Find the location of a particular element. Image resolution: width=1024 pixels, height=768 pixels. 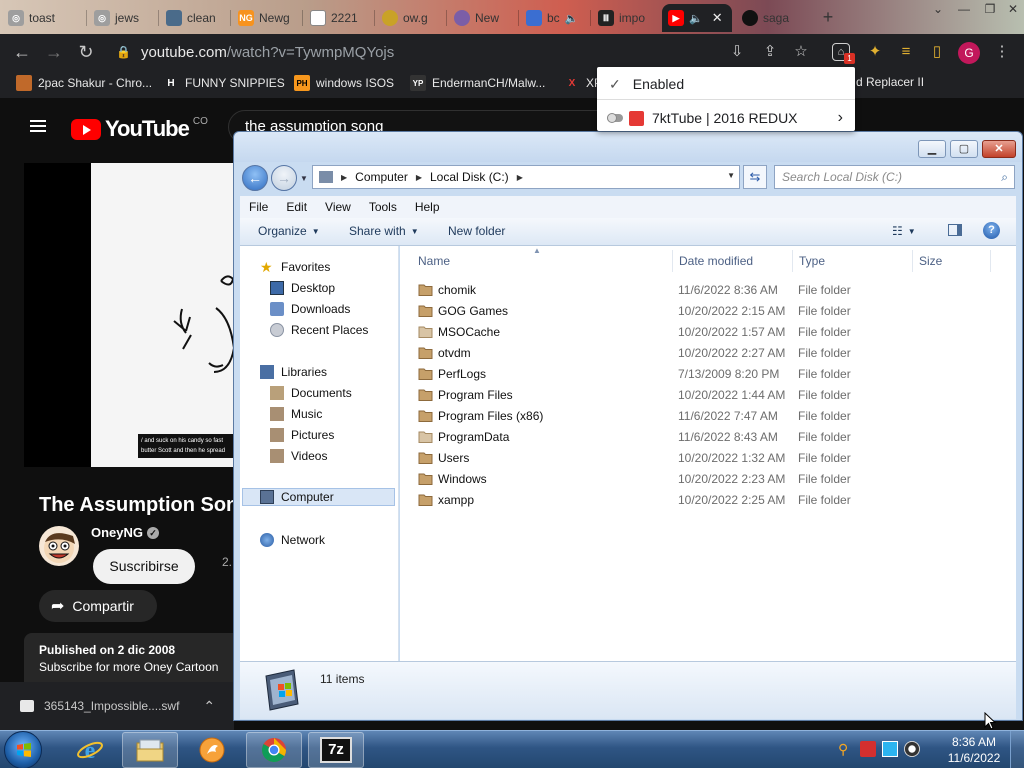

explorer-address-bar: ▶ Computer ▶ Local Disk (C:) ▶ ▼ is located at coordinates (526, 177).